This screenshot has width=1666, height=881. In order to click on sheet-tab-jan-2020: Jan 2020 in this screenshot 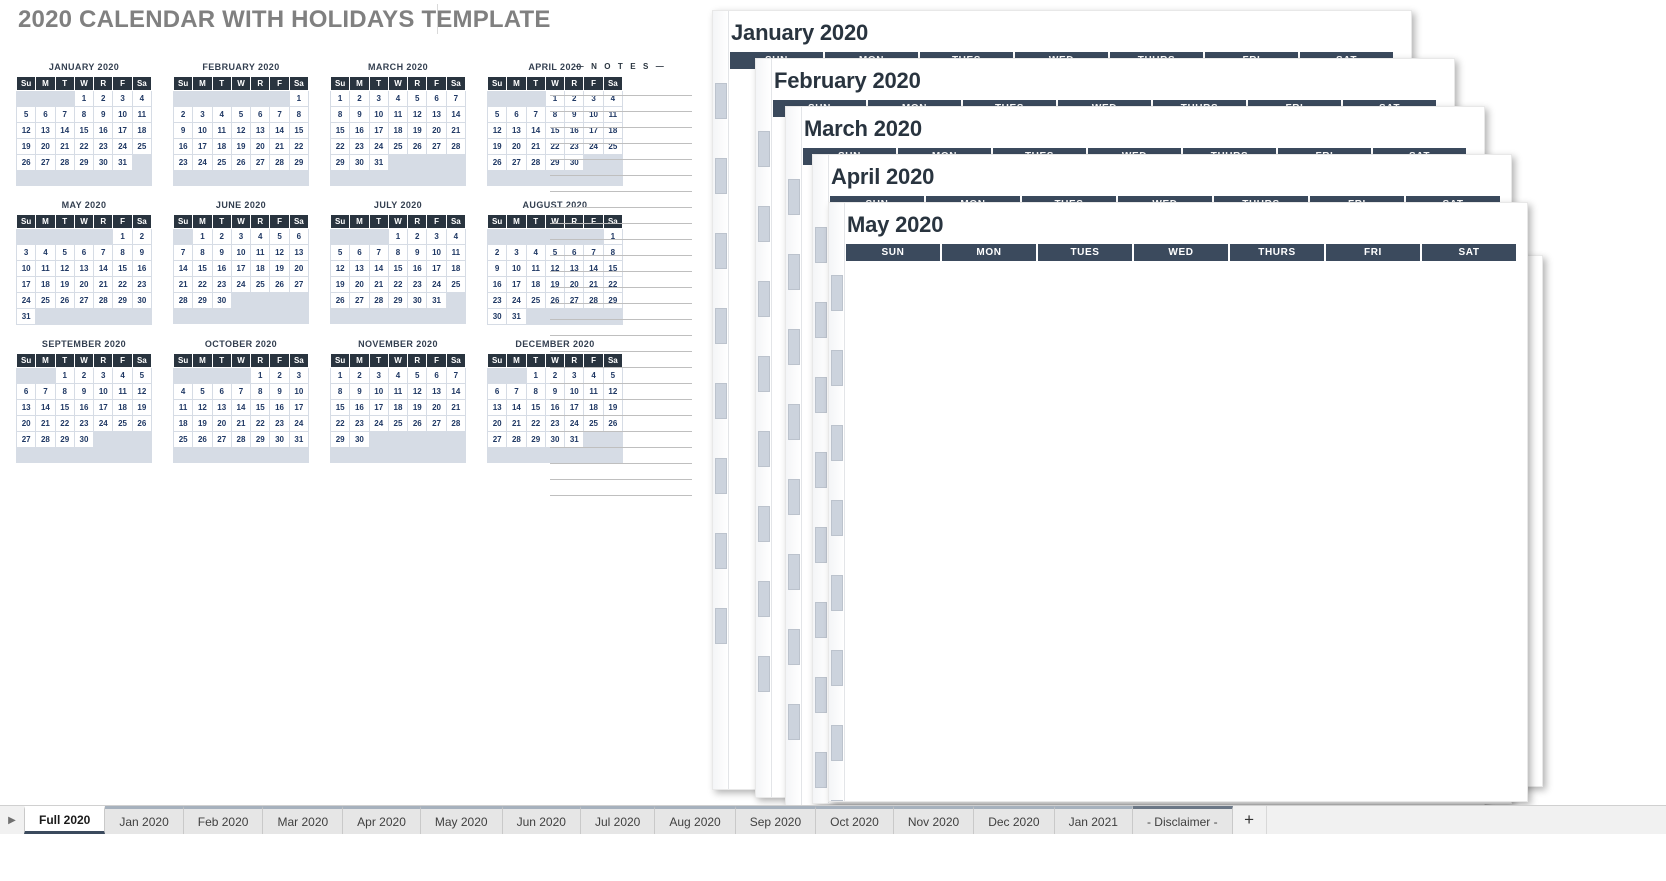, I will do `click(144, 820)`.